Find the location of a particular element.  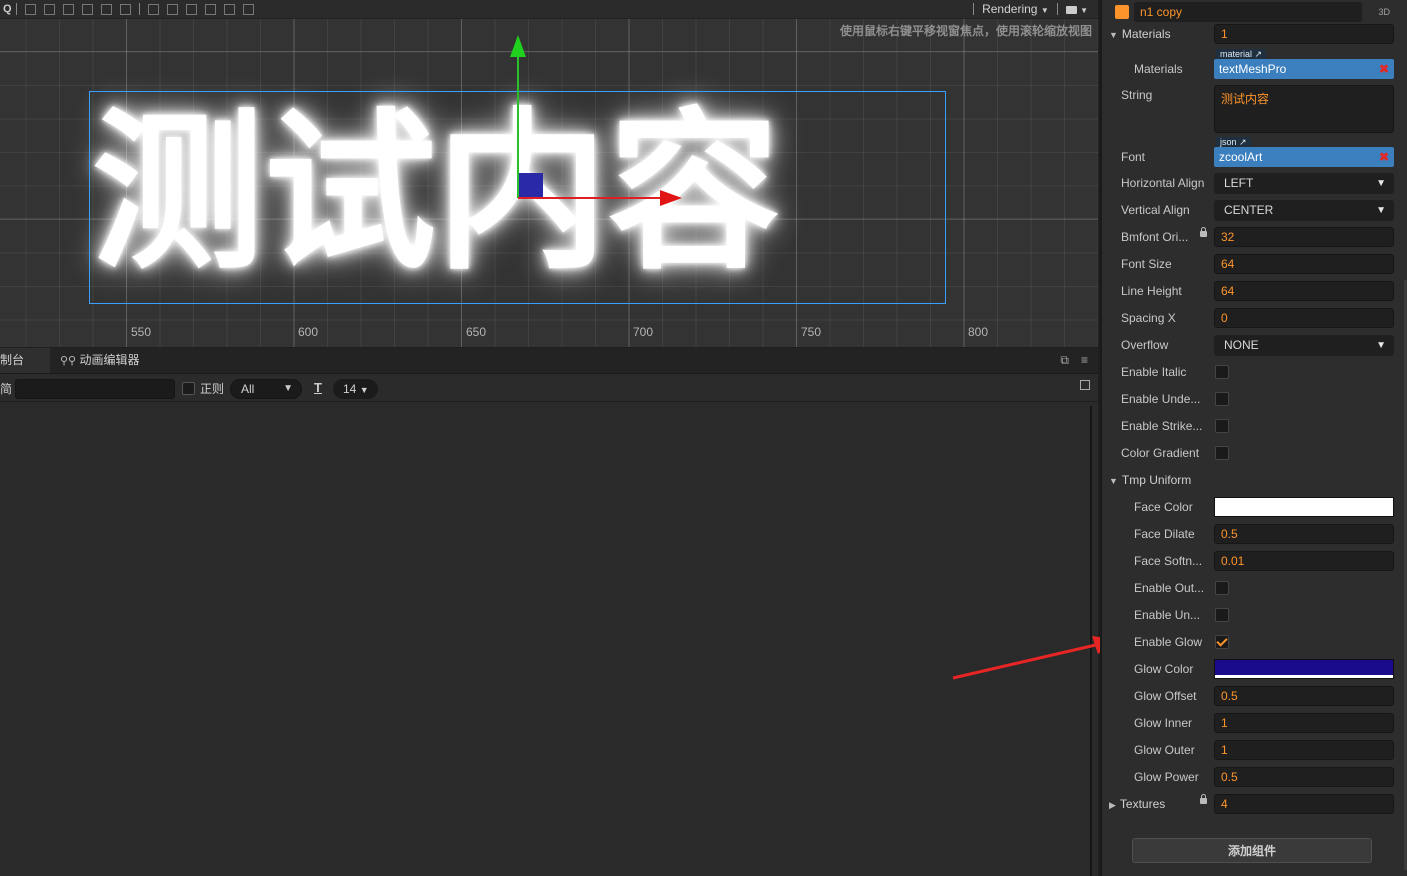

face-softness-input: 0.01 is located at coordinates (1304, 561).